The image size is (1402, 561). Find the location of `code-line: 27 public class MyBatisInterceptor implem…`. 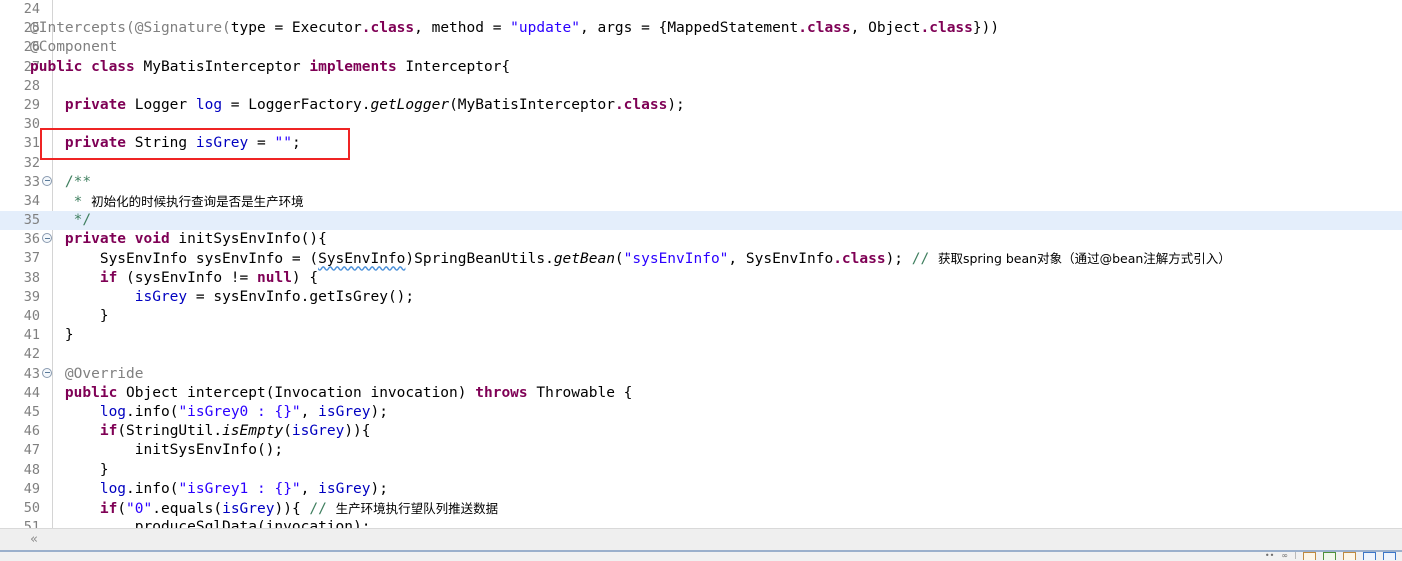

code-line: 27 public class MyBatisInterceptor implem… is located at coordinates (701, 67).